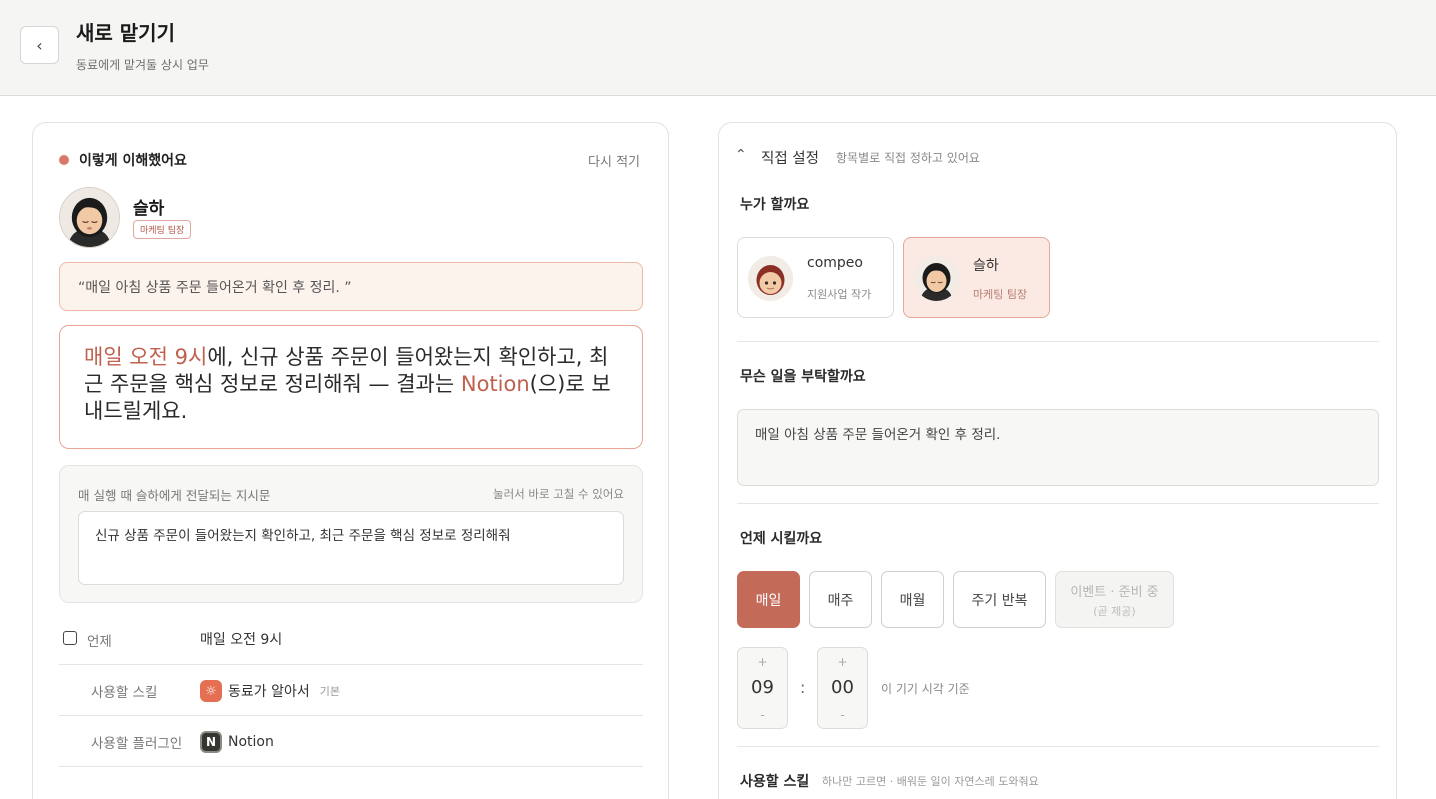  Describe the element at coordinates (174, 495) in the screenshot. I see `instruction-label: 매 실행 때 슬하에게 전달되는 지시문` at that location.